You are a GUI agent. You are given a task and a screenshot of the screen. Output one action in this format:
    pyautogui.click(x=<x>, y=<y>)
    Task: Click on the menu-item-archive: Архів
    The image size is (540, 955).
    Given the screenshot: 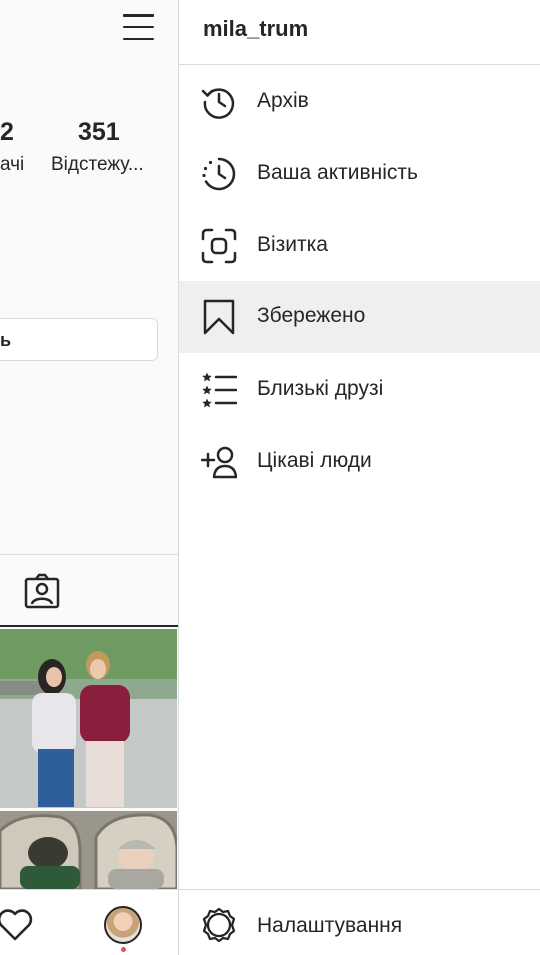 What is the action you would take?
    pyautogui.click(x=359, y=102)
    